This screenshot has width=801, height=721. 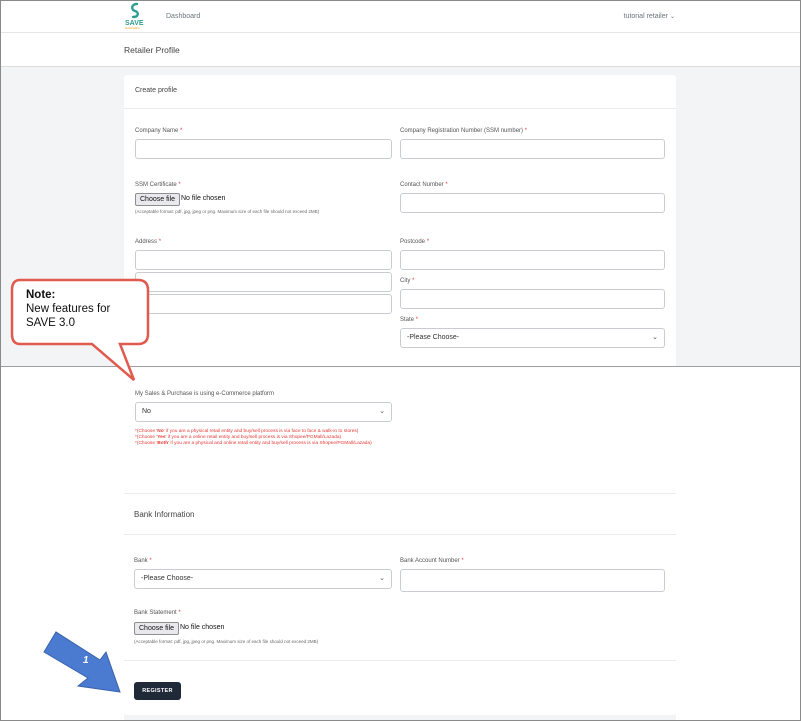 I want to click on note-callout-text: Note: New features for SAVE 3.0, so click(x=68, y=309).